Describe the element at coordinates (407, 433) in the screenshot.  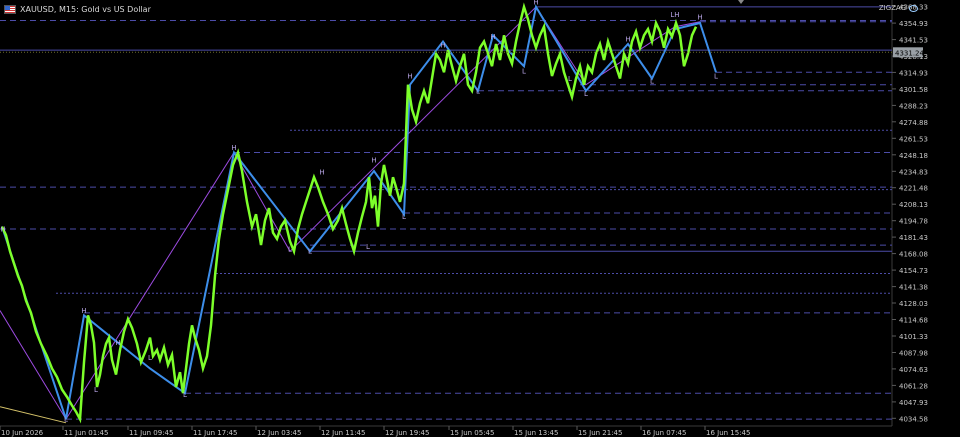
I see `x-tick-label-6: 12 Jun 19:45` at that location.